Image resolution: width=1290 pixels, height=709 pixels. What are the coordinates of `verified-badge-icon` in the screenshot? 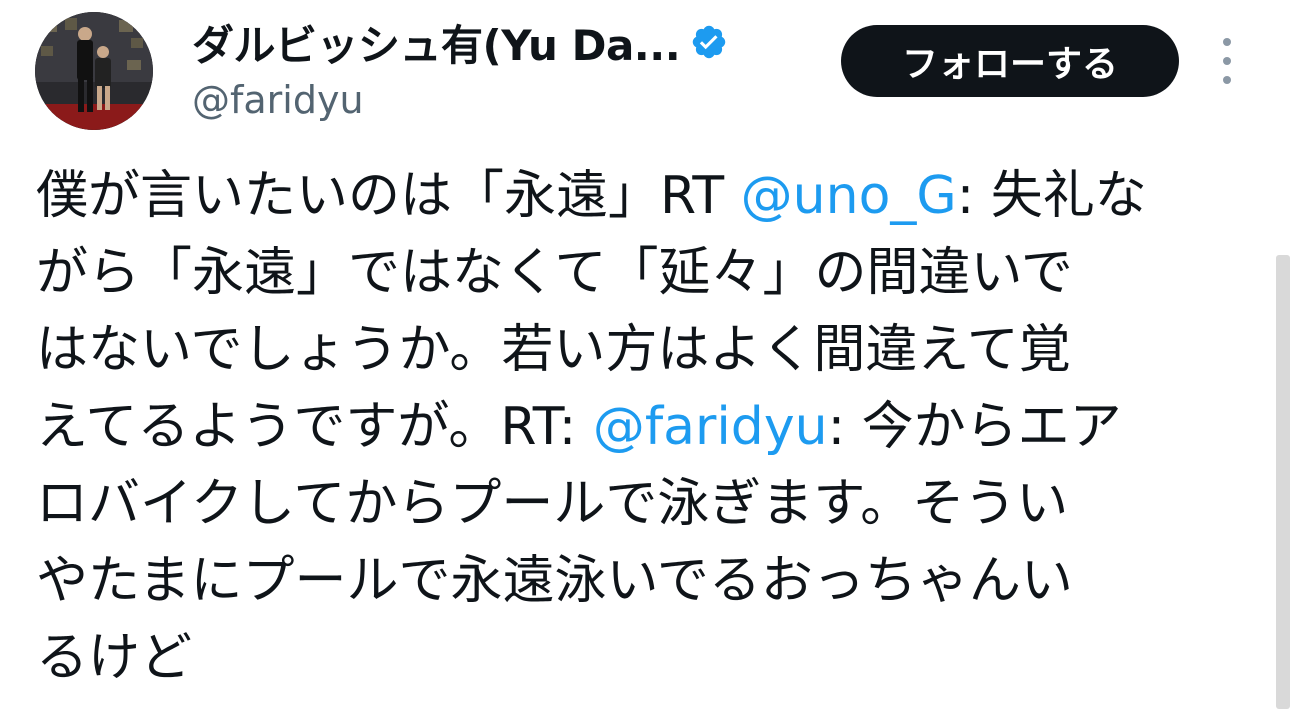 It's located at (709, 42).